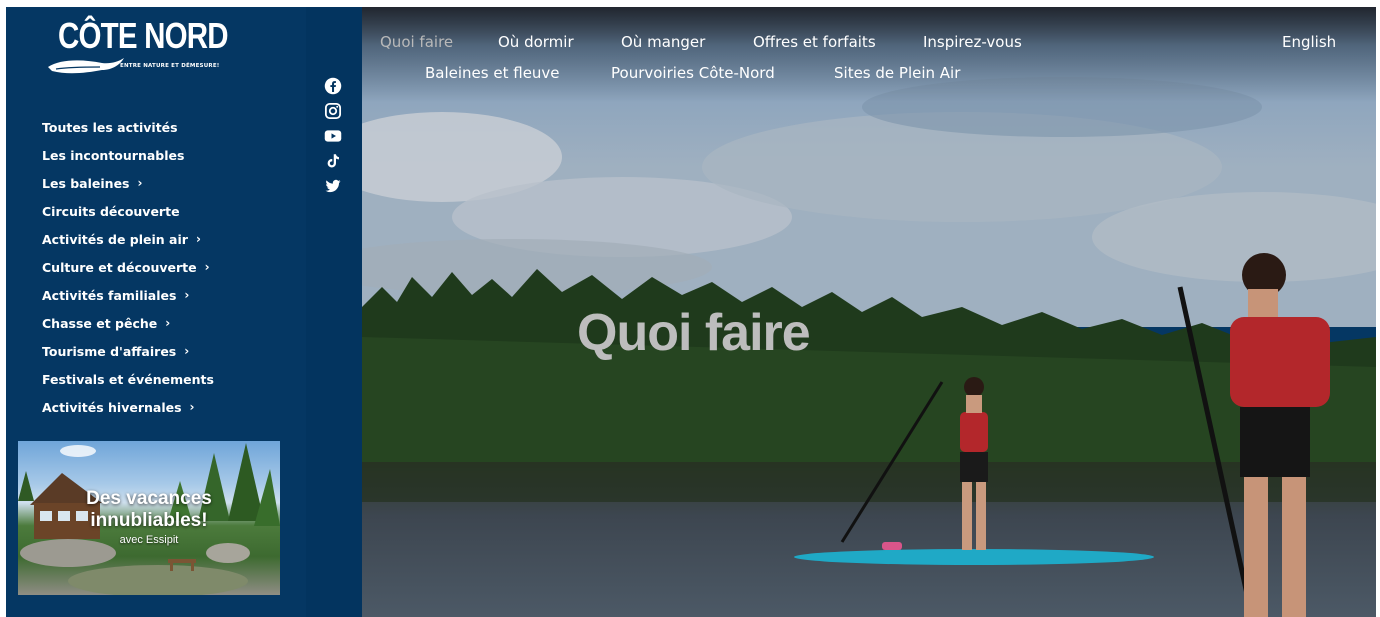 The image size is (1380, 617). What do you see at coordinates (416, 42) in the screenshot?
I see `nav-quoi-faire: Quoi faire` at bounding box center [416, 42].